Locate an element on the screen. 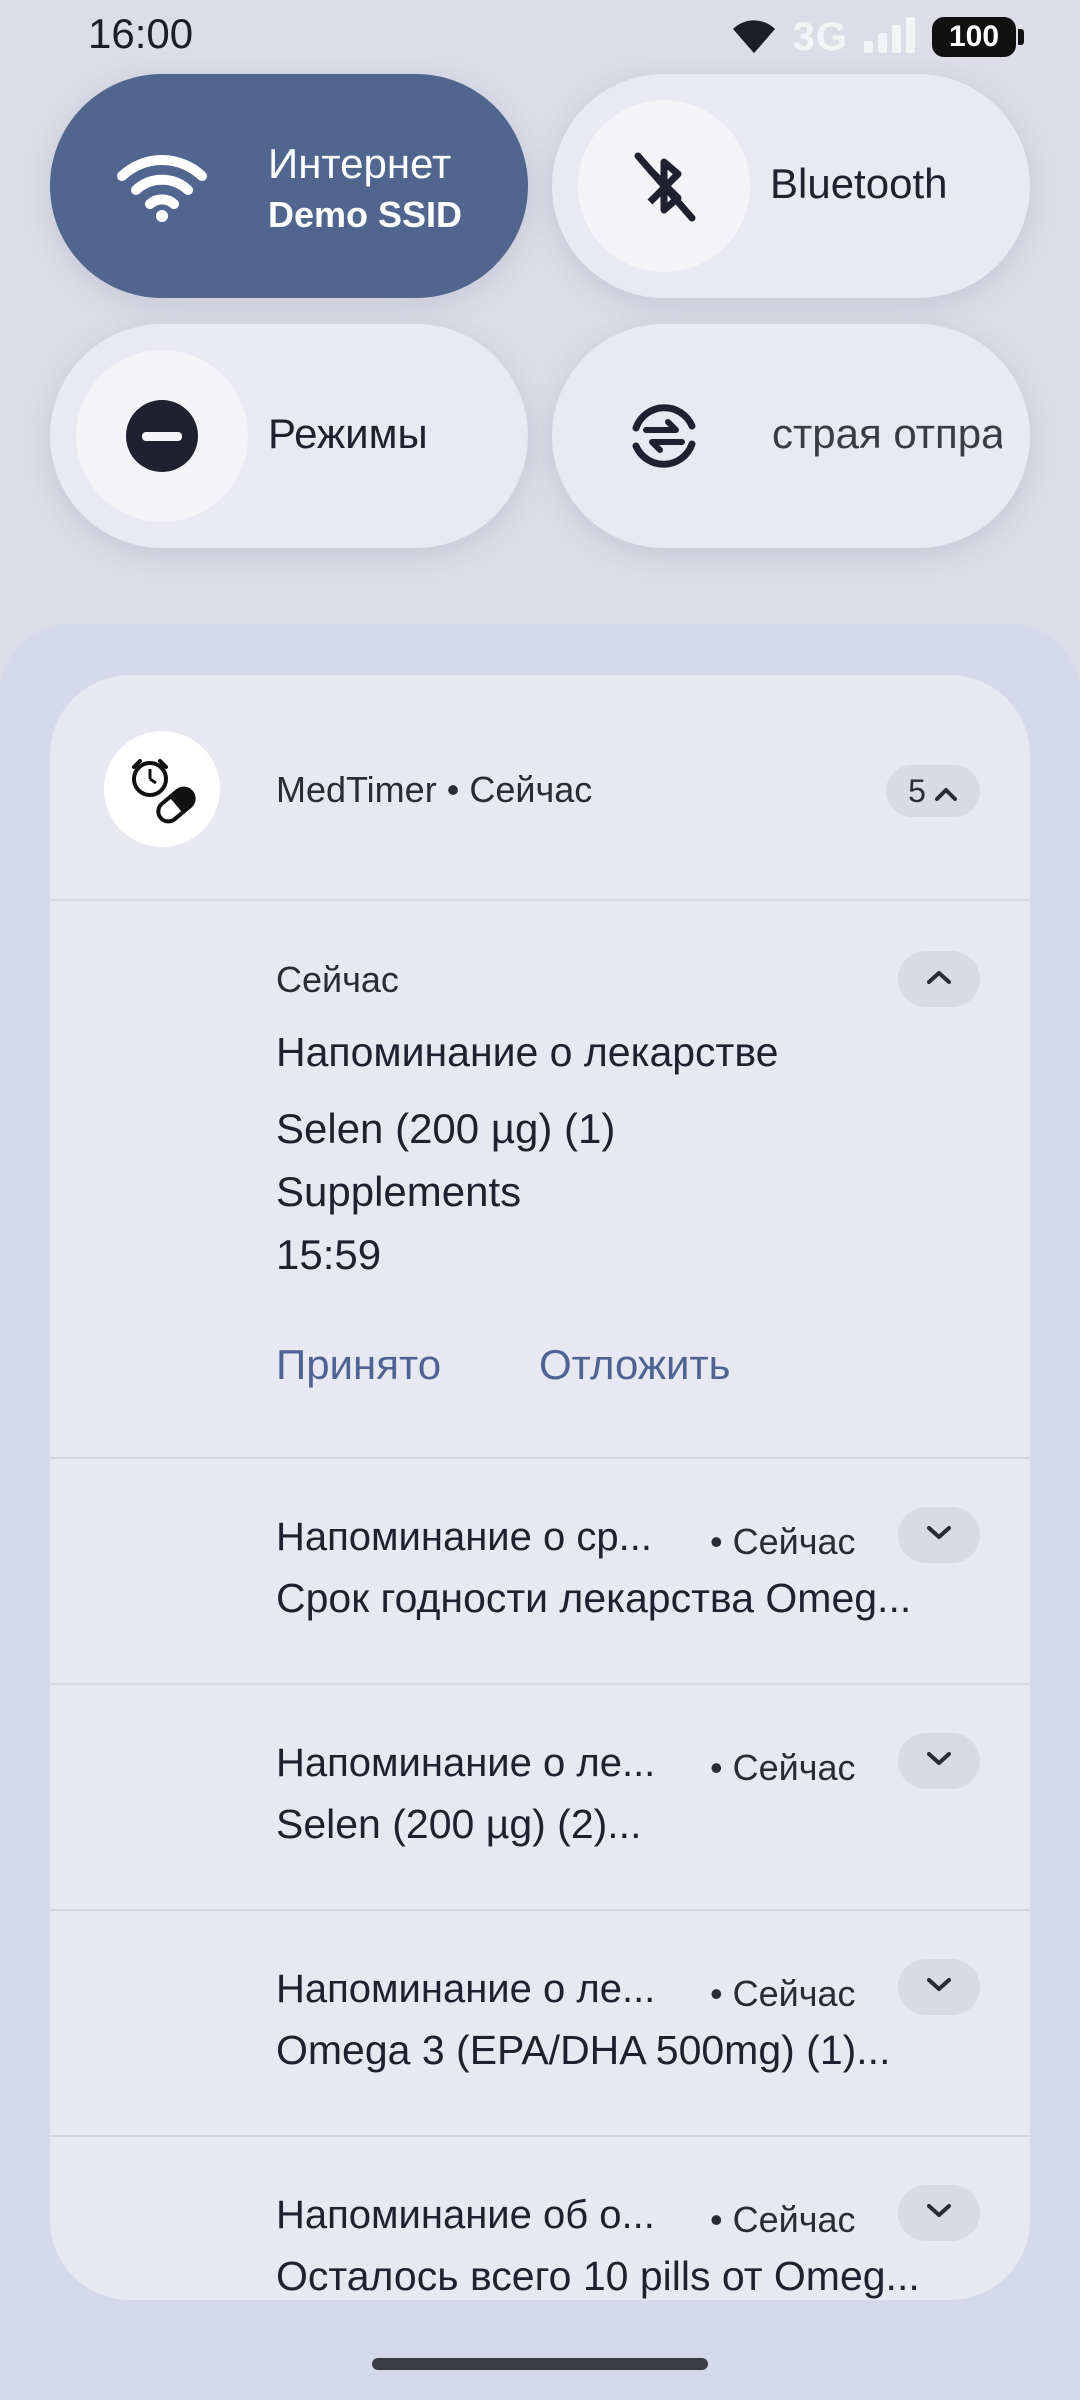 The width and height of the screenshot is (1080, 2400). network-type: 3G is located at coordinates (820, 36).